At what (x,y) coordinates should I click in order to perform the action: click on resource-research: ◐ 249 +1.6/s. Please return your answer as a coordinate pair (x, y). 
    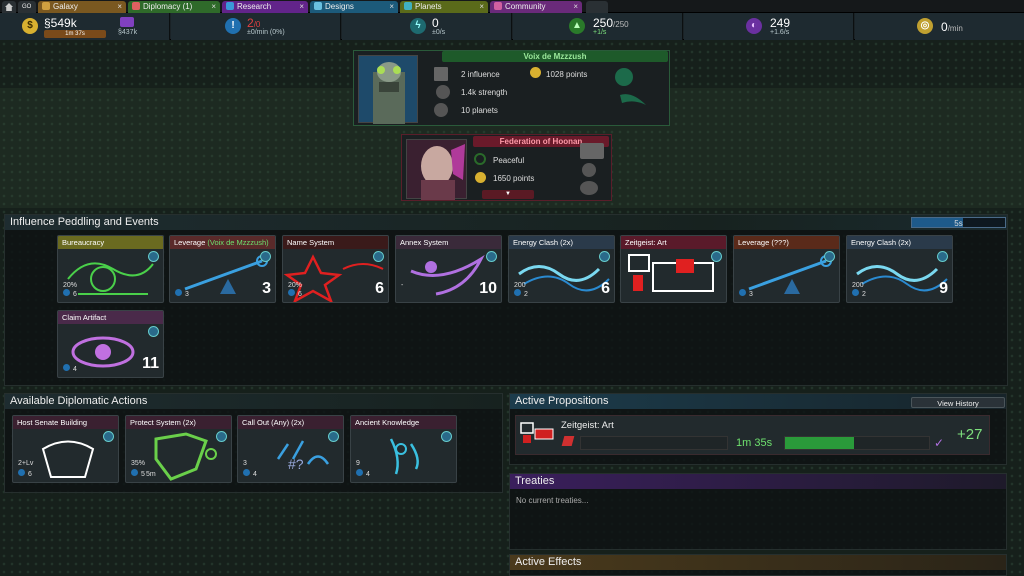
    Looking at the image, I should click on (769, 26).